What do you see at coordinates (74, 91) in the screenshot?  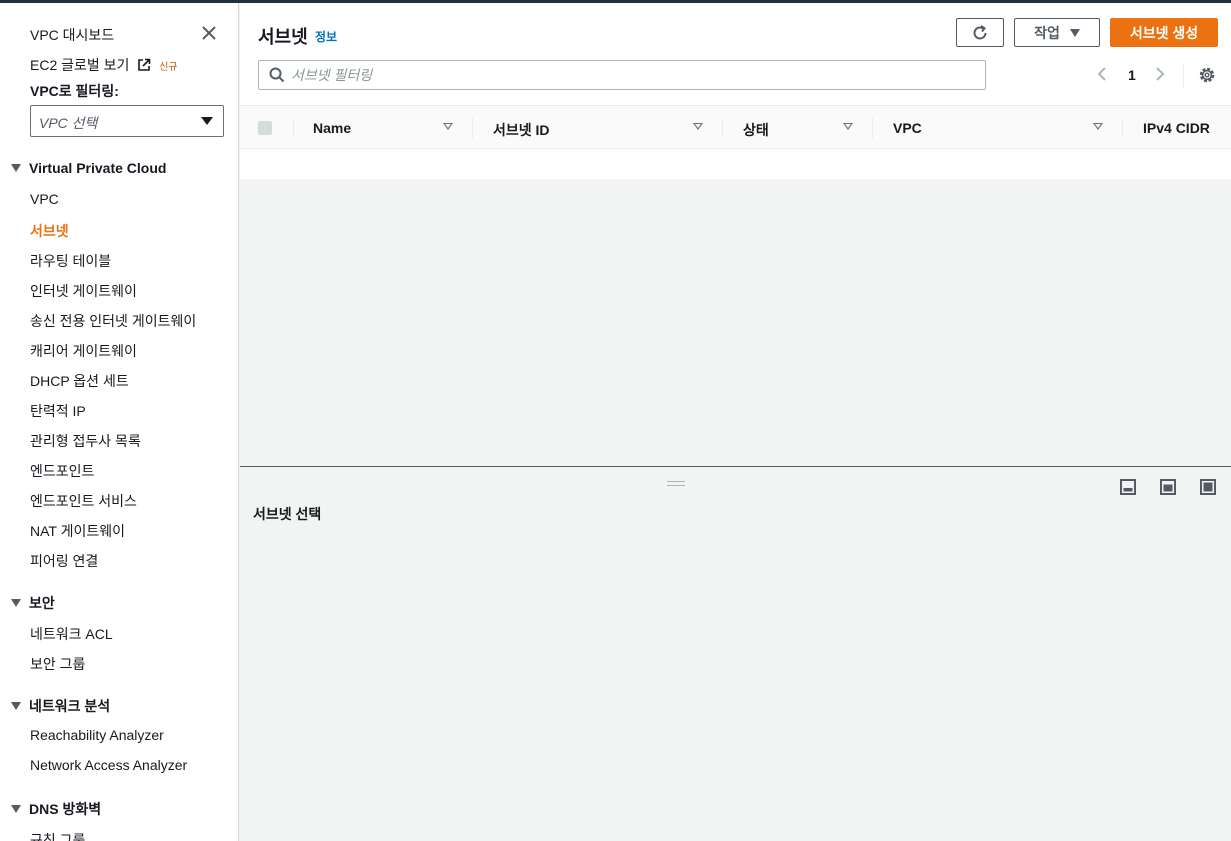 I see `vpc-filter-label: VPC로 필터링:` at bounding box center [74, 91].